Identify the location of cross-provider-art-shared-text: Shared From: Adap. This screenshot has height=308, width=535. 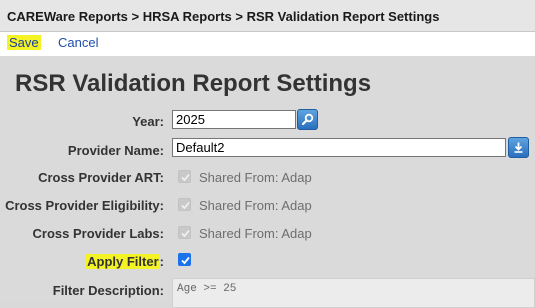
(255, 177).